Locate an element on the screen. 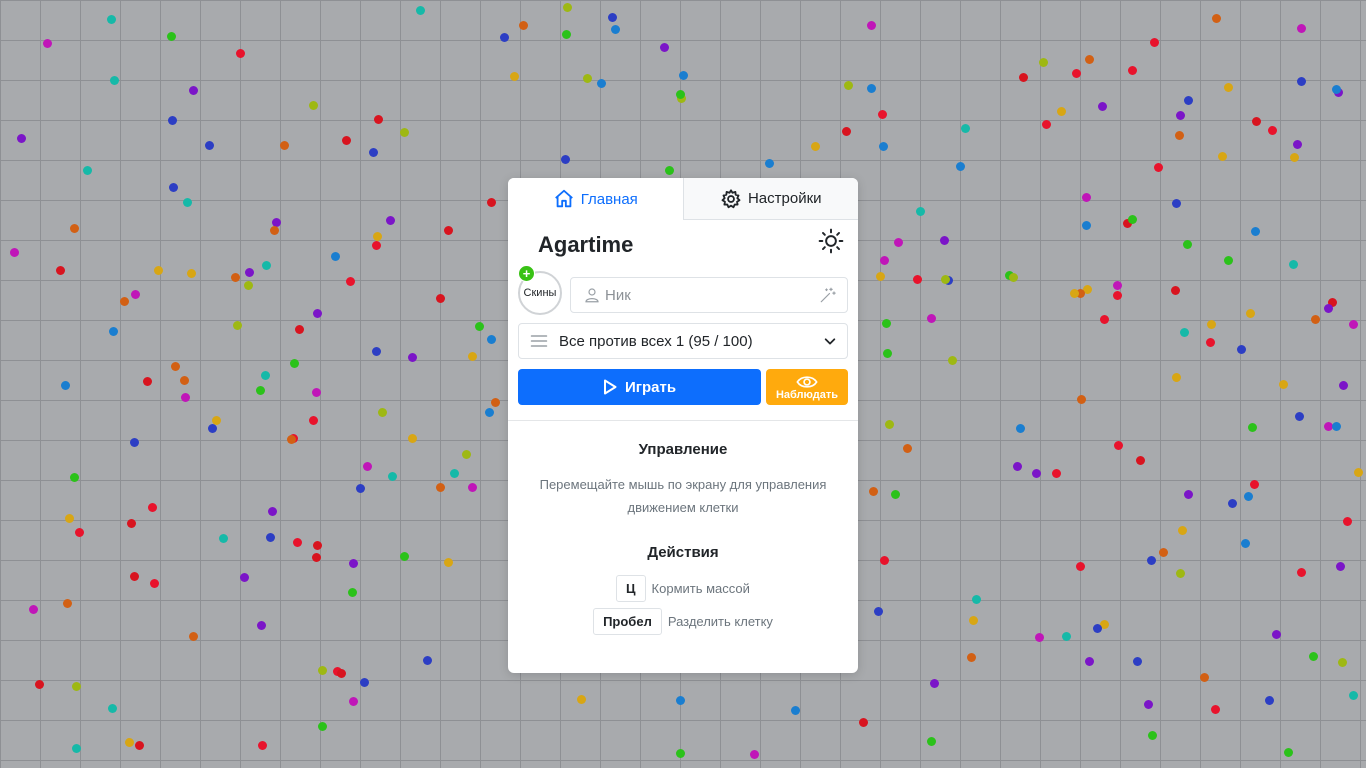  play-label: Играть is located at coordinates (650, 387).